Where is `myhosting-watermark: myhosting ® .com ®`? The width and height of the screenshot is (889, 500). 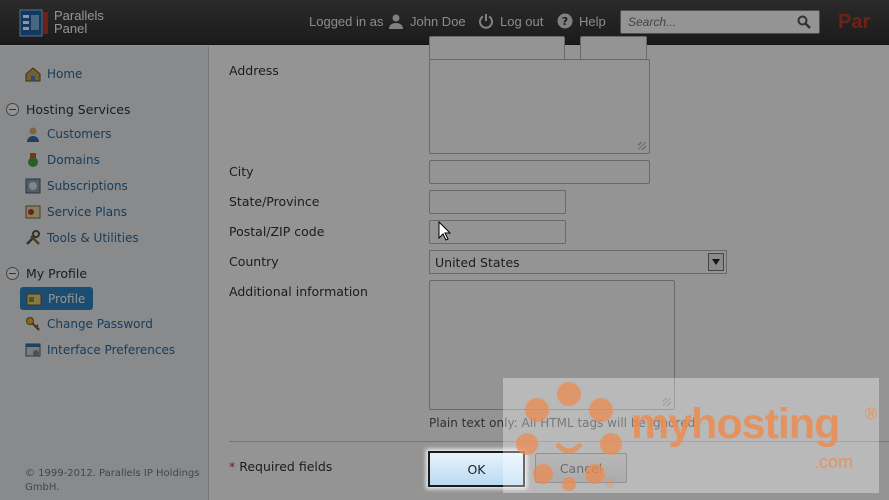 myhosting-watermark: myhosting ® .com ® is located at coordinates (691, 435).